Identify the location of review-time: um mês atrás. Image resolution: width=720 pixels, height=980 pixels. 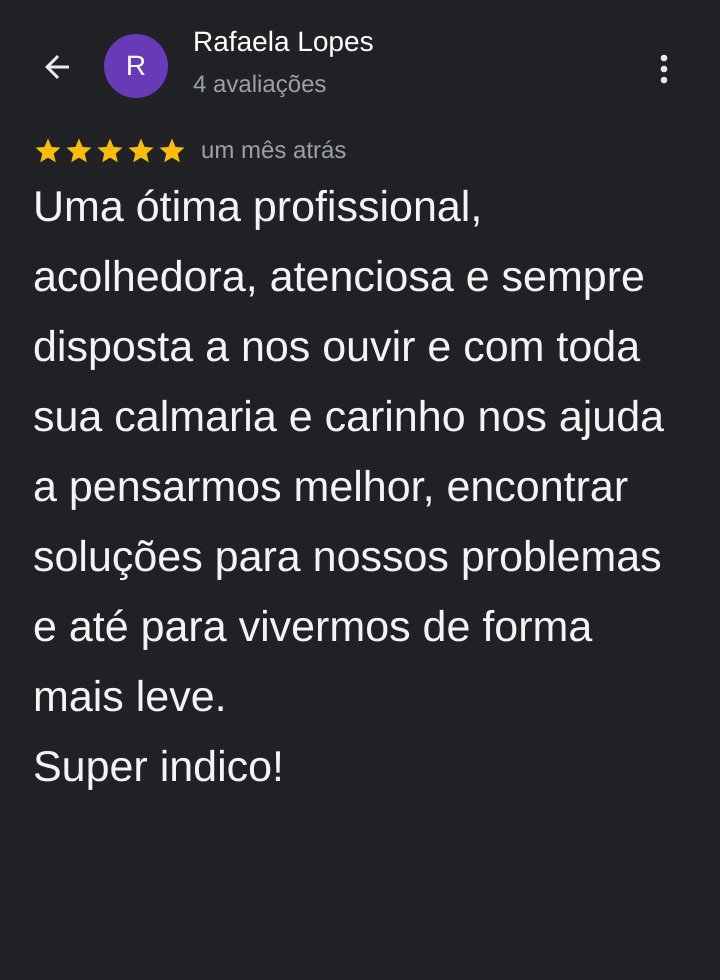
(273, 151).